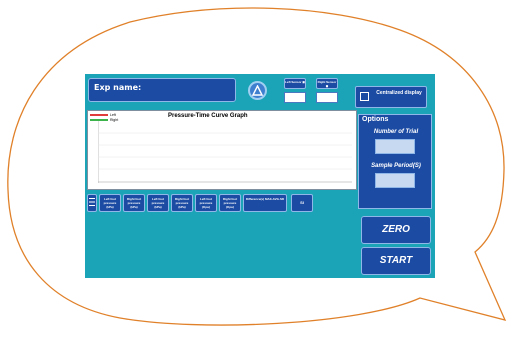 This screenshot has height=337, width=508. Describe the element at coordinates (113, 115) in the screenshot. I see `legend-left-label: Left` at that location.